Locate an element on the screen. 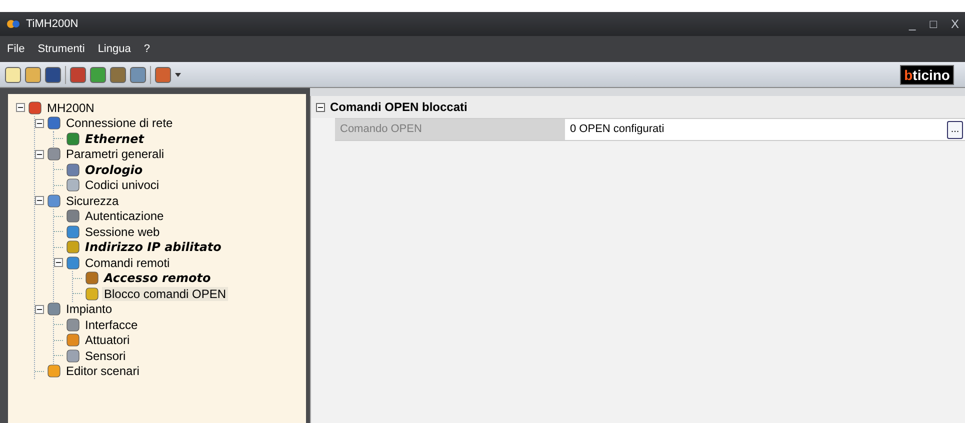 This screenshot has height=423, width=965. tree-item: Ethernet is located at coordinates (114, 139).